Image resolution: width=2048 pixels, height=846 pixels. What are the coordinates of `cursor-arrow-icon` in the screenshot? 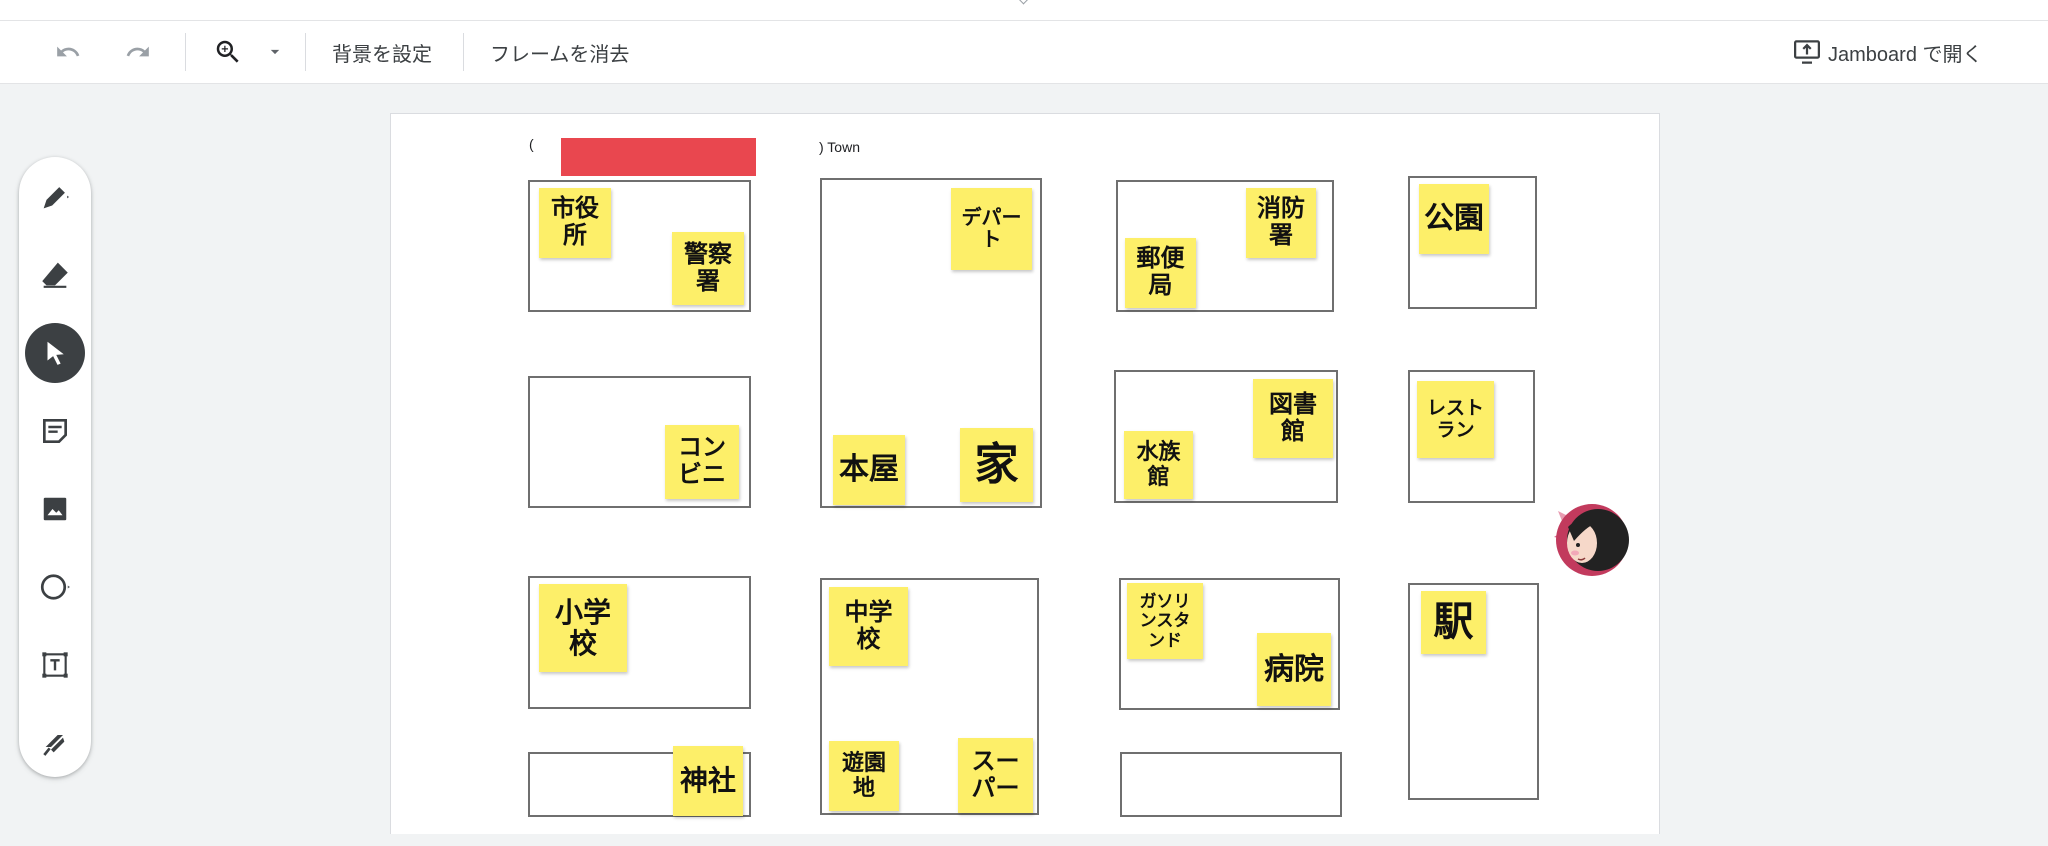 It's located at (55, 353).